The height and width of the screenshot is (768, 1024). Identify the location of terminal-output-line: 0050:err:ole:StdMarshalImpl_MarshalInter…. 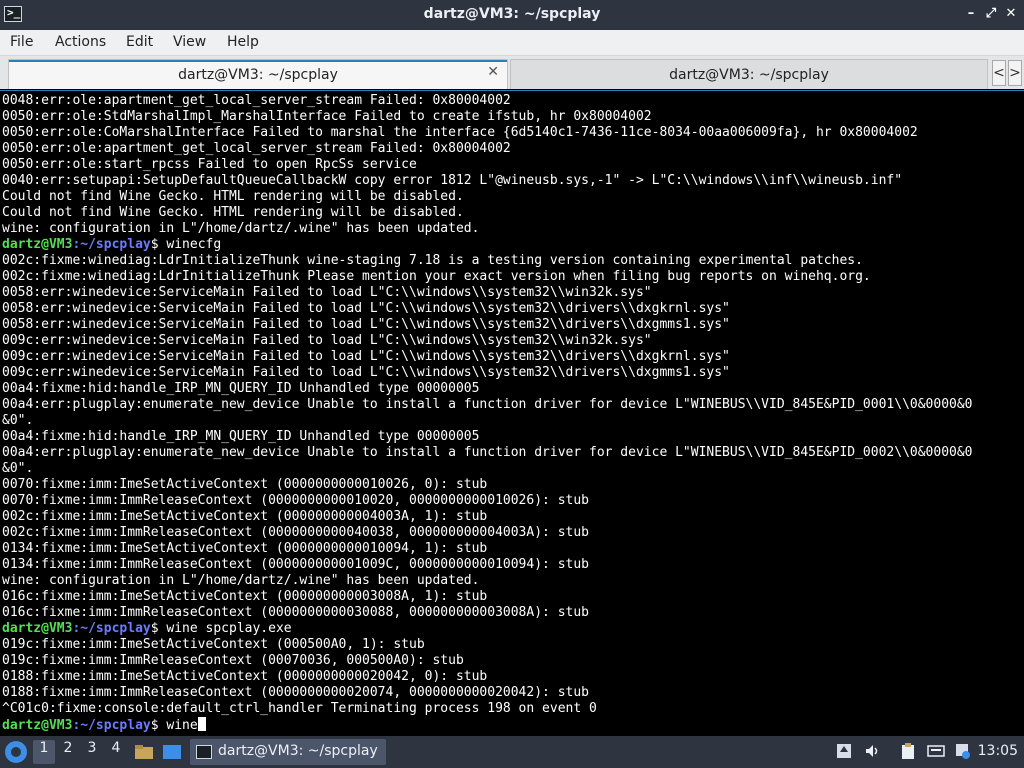
(327, 116).